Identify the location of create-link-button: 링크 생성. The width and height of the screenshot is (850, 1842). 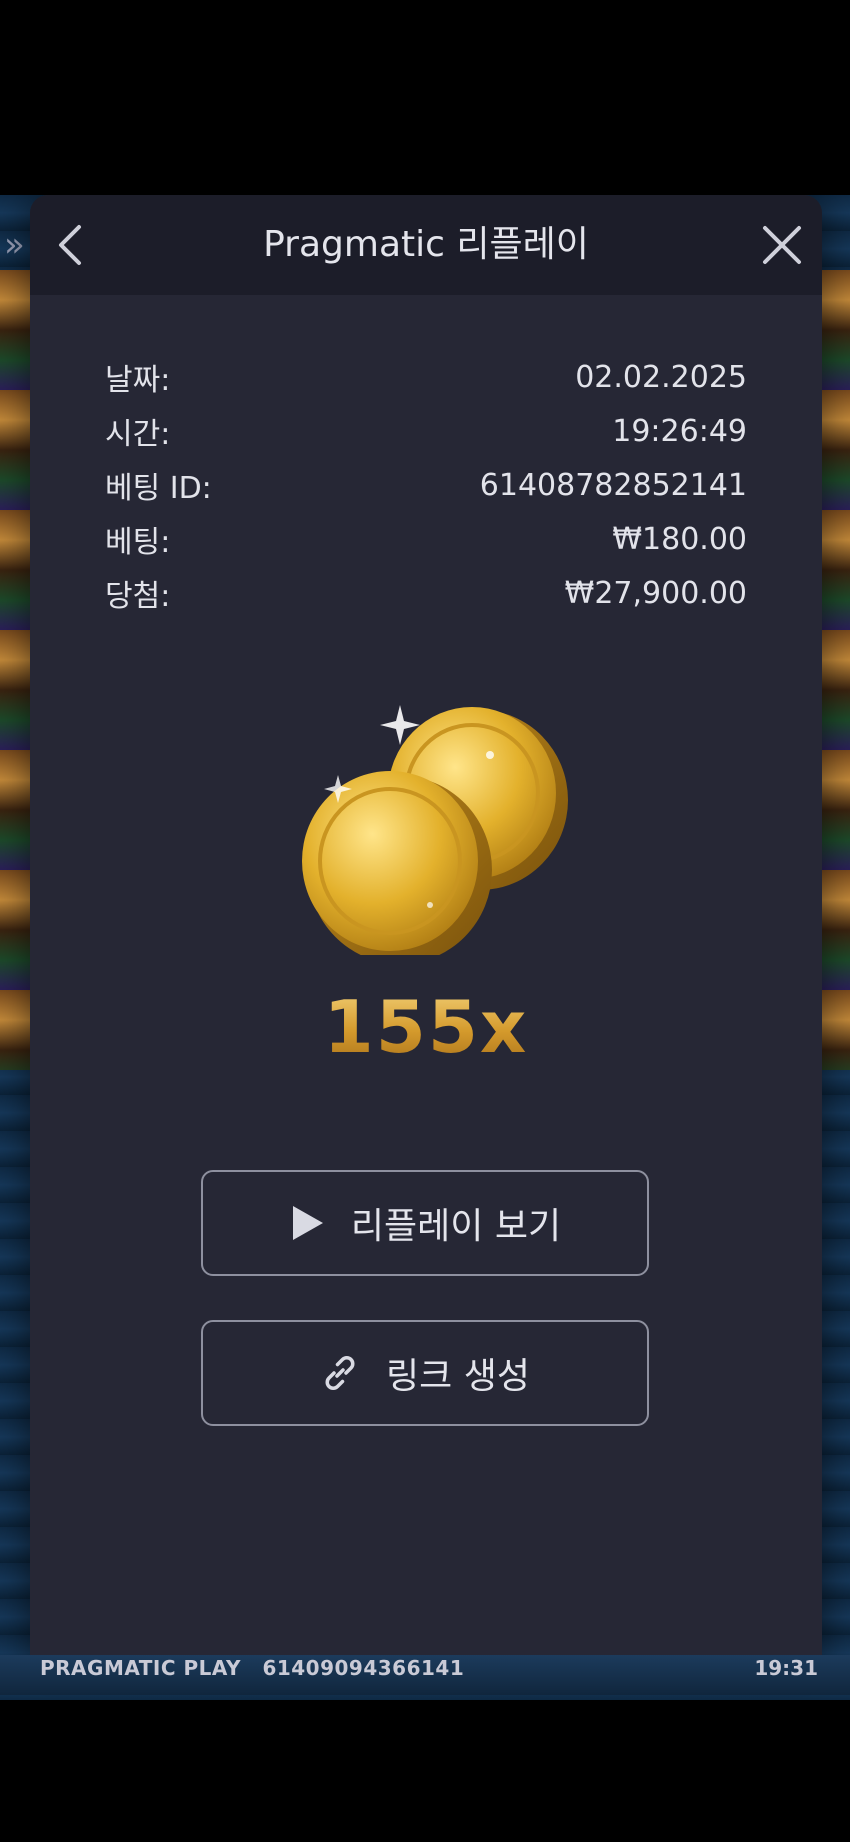
(425, 1373).